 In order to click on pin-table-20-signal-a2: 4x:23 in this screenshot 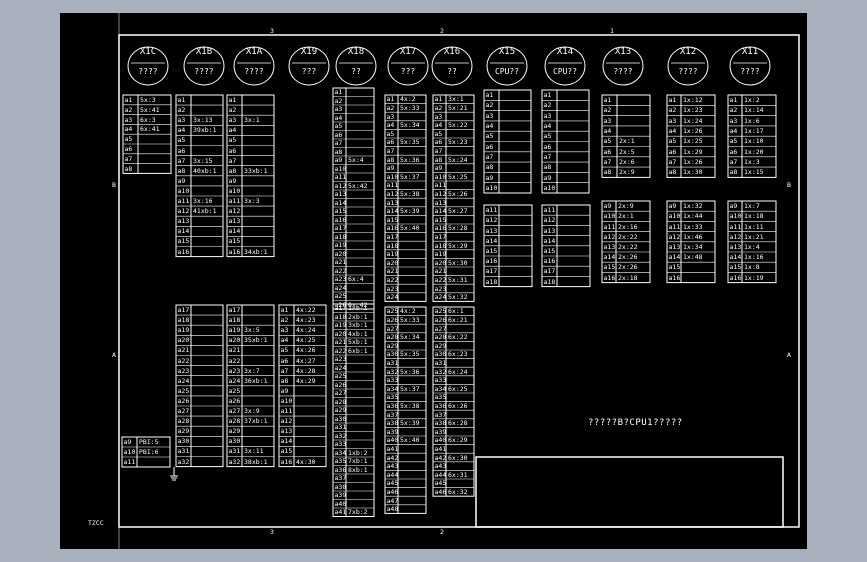, I will do `click(306, 320)`.